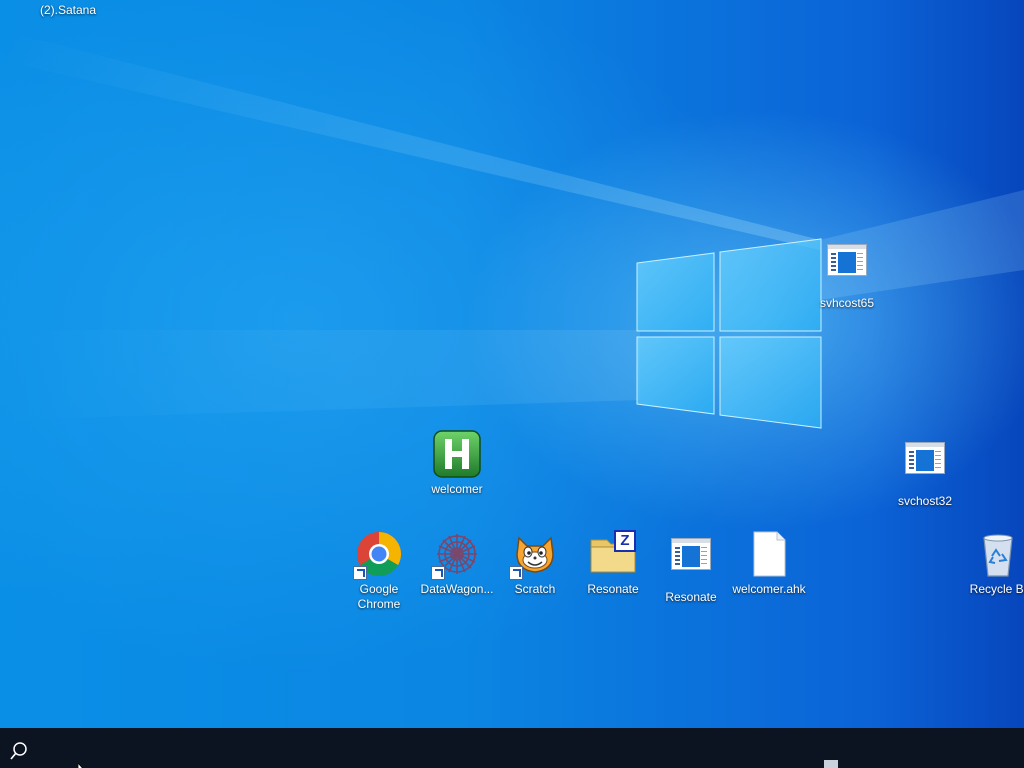 The image size is (1024, 768). Describe the element at coordinates (68, 10) in the screenshot. I see `desktop-partial-label: (2).Satana` at that location.